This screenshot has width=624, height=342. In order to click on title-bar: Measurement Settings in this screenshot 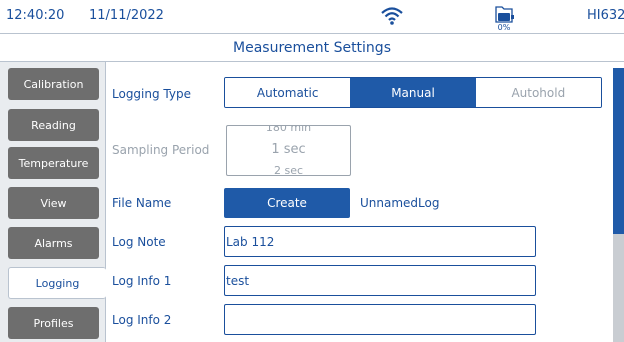, I will do `click(312, 48)`.